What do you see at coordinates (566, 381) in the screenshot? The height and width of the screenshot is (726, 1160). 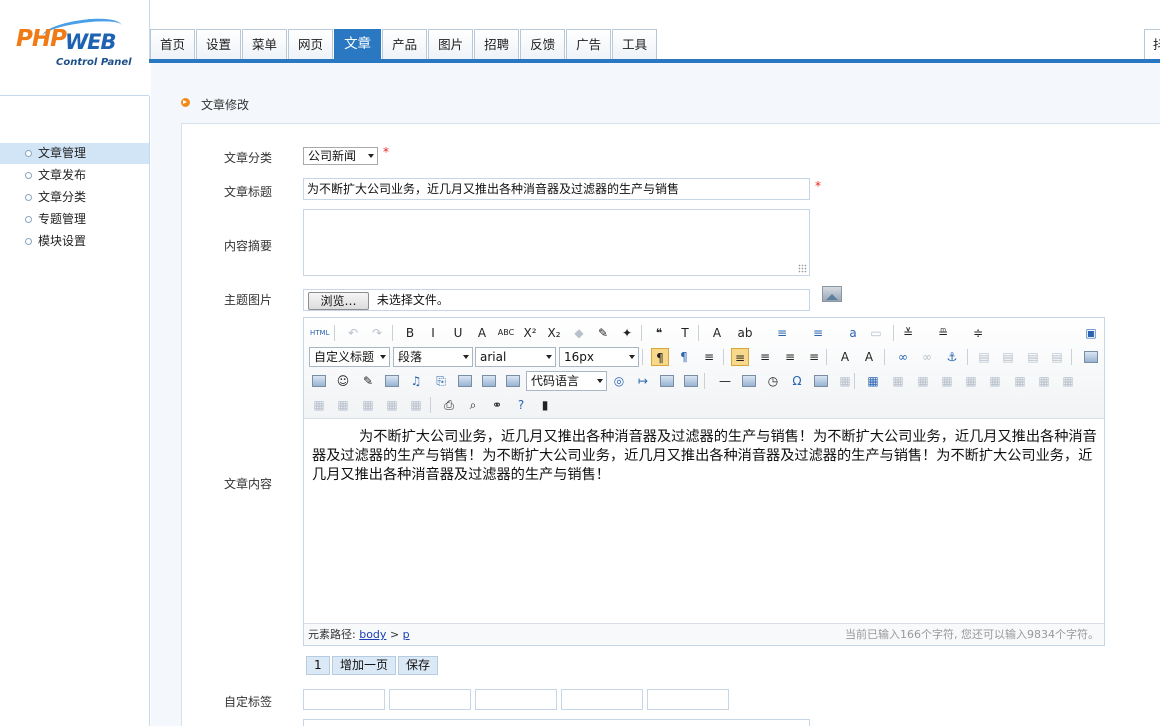 I see `code-language-select: 代码语言` at bounding box center [566, 381].